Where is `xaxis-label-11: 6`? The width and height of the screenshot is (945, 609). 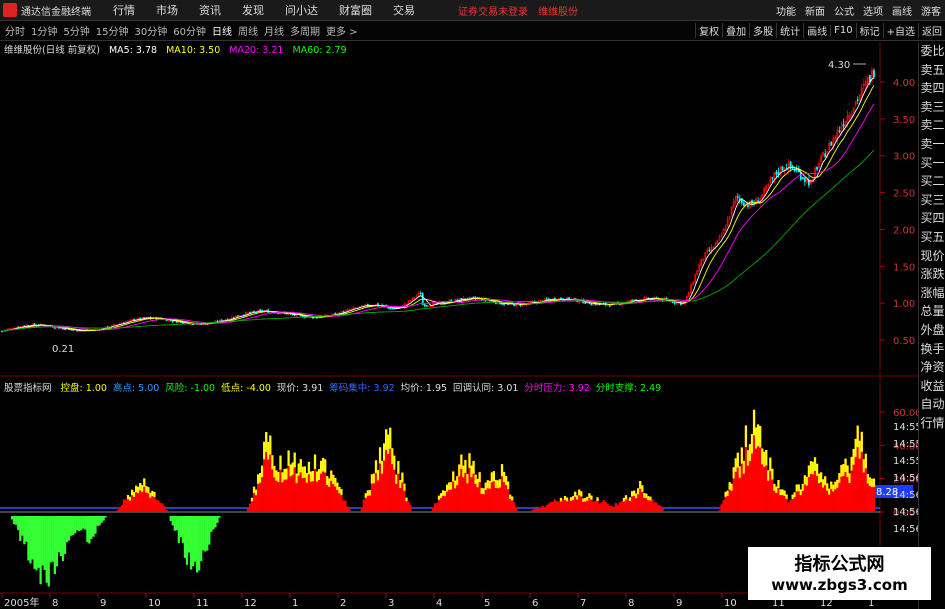
xaxis-label-11: 6 is located at coordinates (535, 603).